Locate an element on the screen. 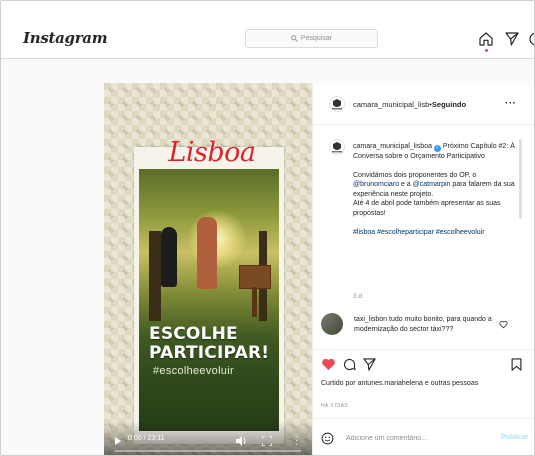 The image size is (535, 456). volume-icon is located at coordinates (242, 441).